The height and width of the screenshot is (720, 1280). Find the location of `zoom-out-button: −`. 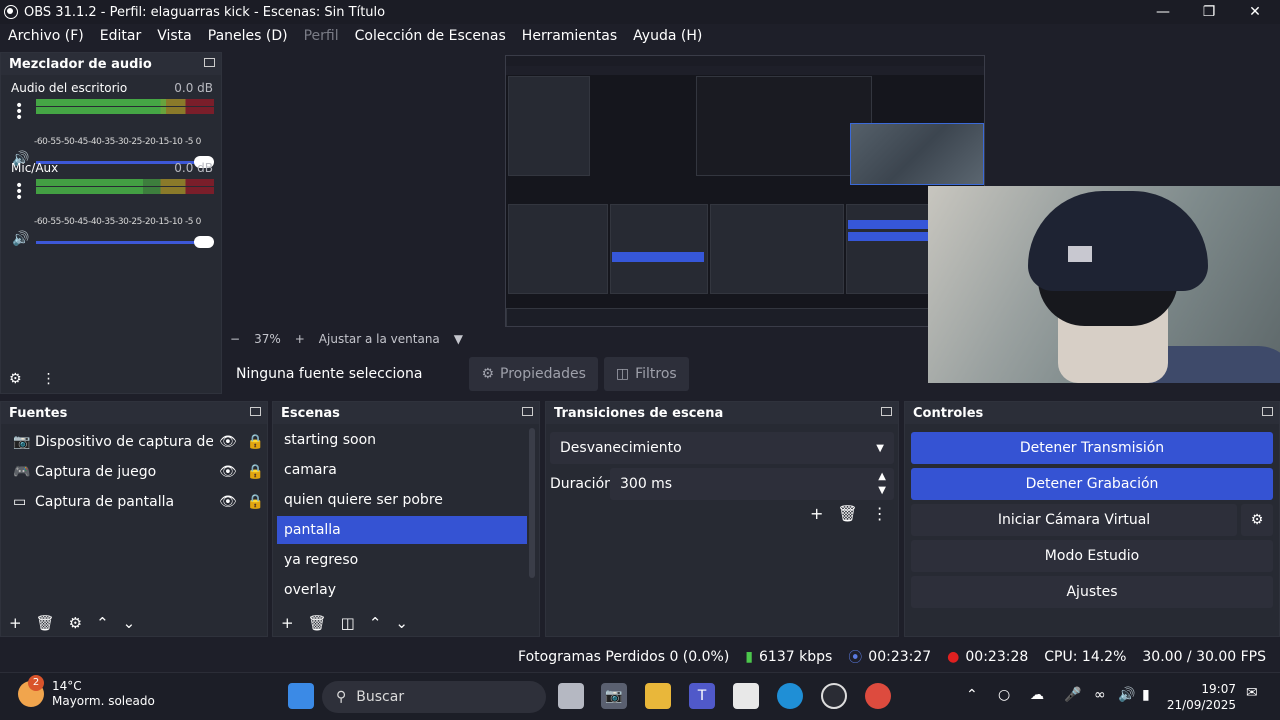

zoom-out-button: − is located at coordinates (235, 339).